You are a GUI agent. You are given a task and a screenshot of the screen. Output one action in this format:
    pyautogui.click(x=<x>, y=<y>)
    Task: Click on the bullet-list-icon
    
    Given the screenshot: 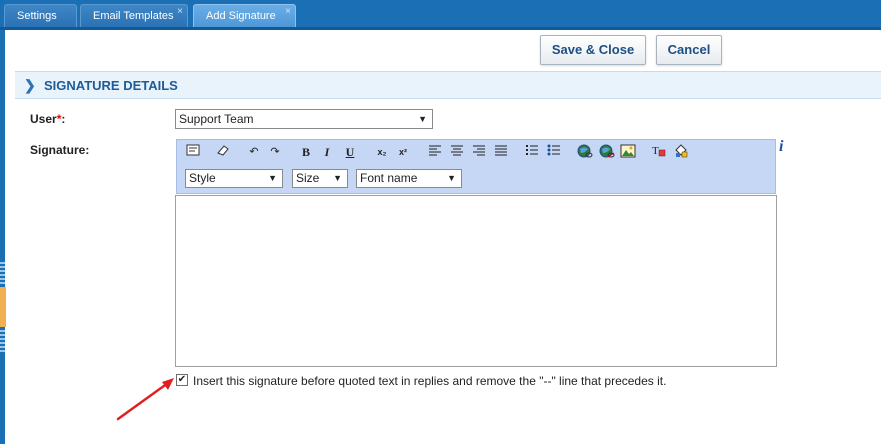 What is the action you would take?
    pyautogui.click(x=554, y=152)
    